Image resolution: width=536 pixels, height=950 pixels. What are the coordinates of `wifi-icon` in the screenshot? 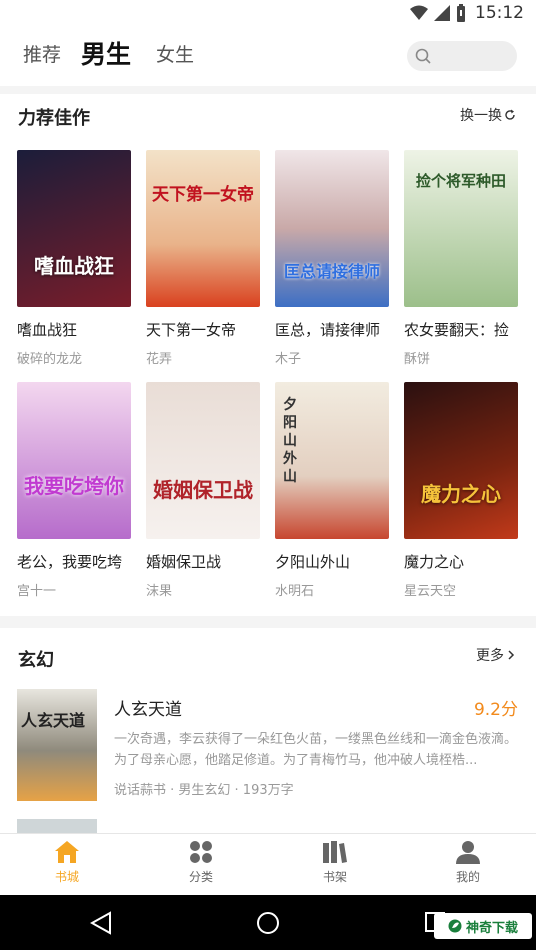 It's located at (419, 12).